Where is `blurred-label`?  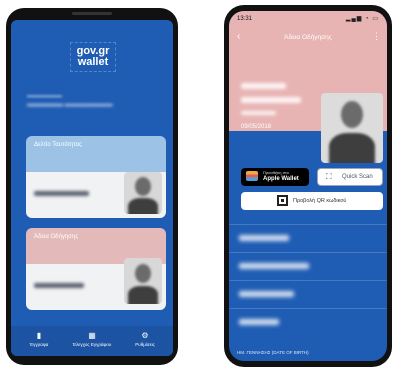 blurred-label is located at coordinates (258, 113).